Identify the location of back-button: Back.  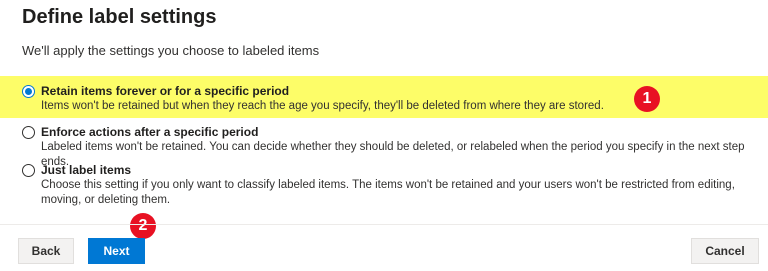
(46, 251).